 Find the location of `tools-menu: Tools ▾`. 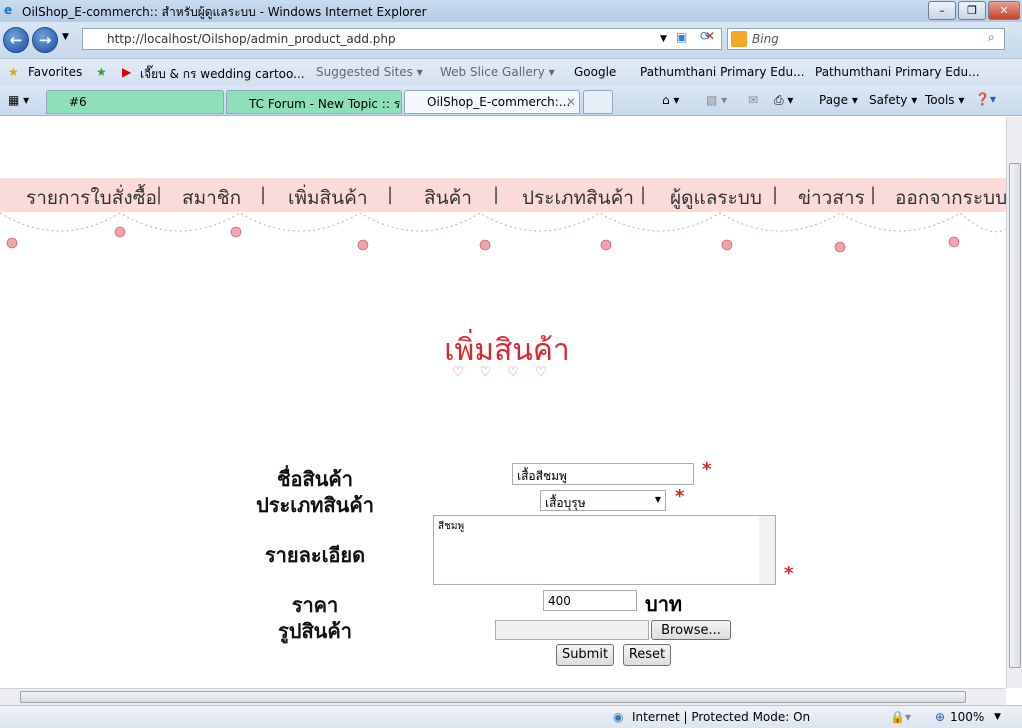

tools-menu: Tools ▾ is located at coordinates (944, 100).